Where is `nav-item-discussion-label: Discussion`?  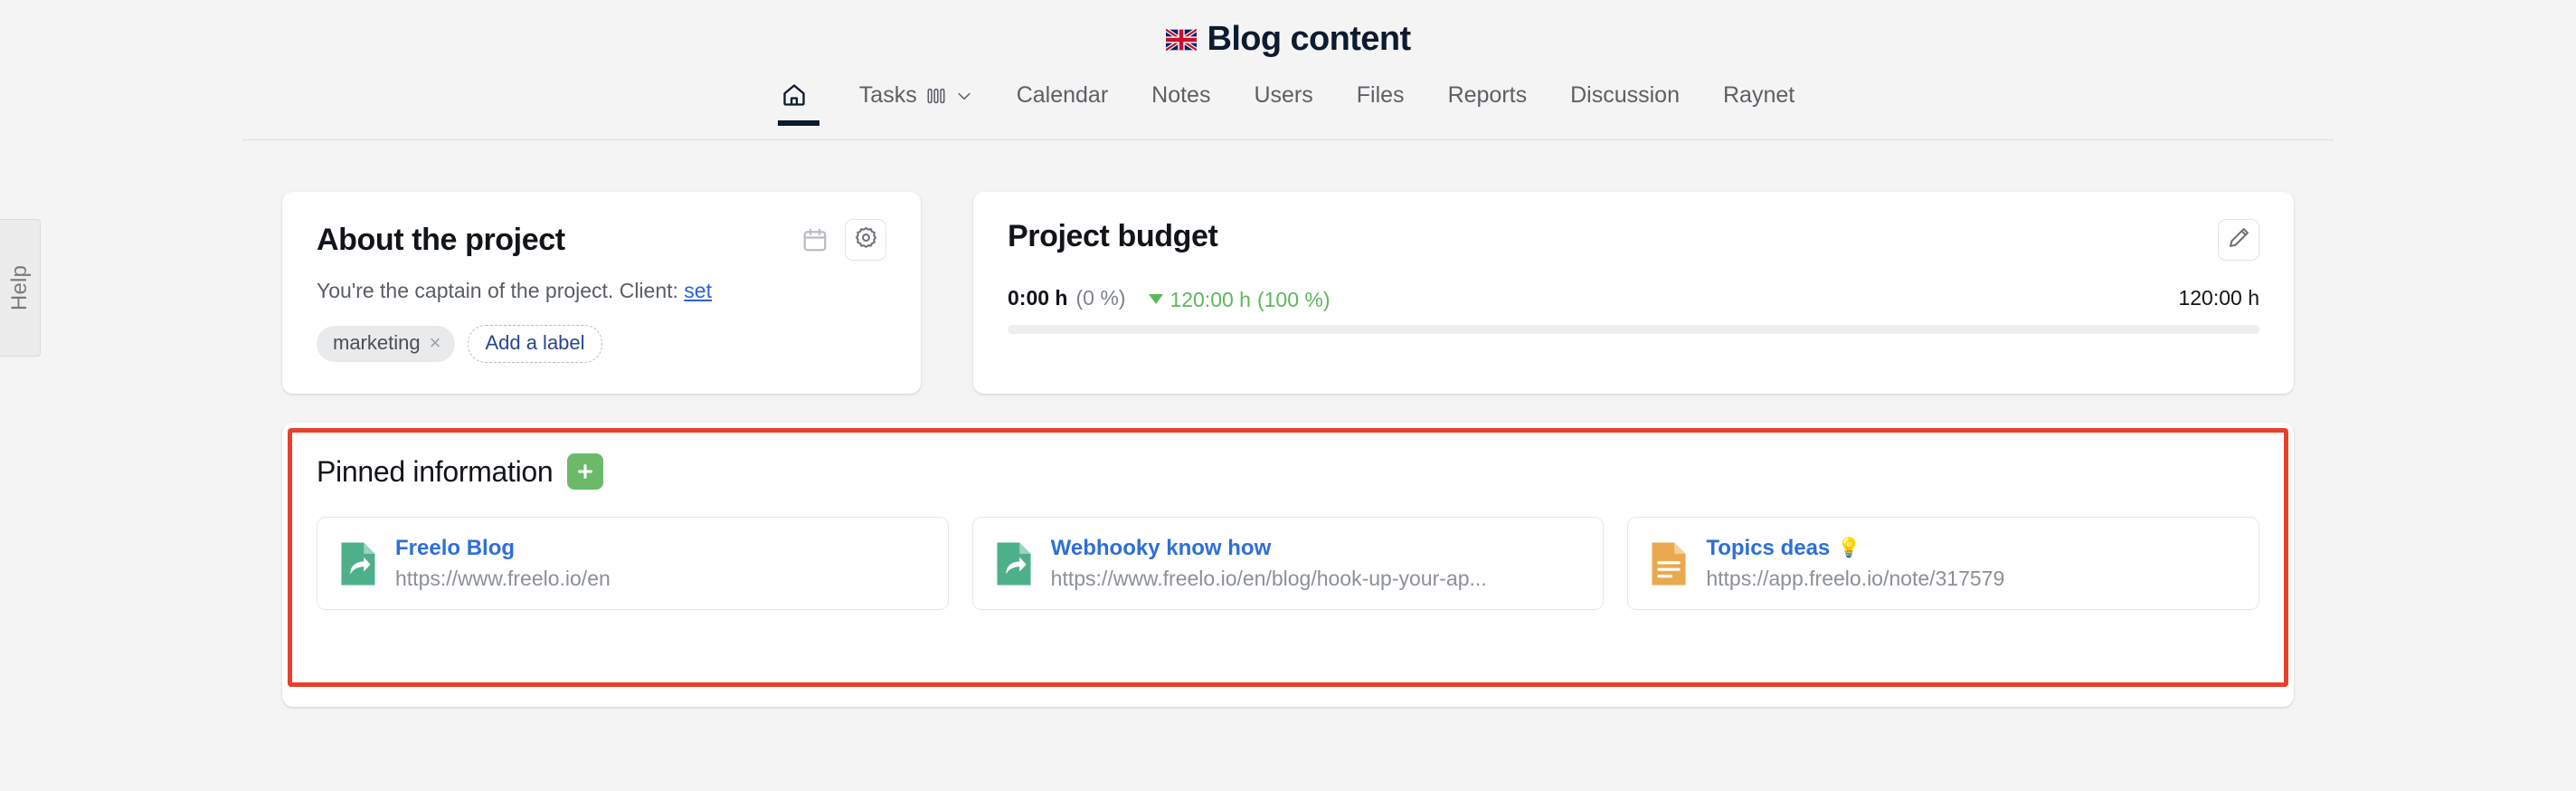 nav-item-discussion-label: Discussion is located at coordinates (1625, 95).